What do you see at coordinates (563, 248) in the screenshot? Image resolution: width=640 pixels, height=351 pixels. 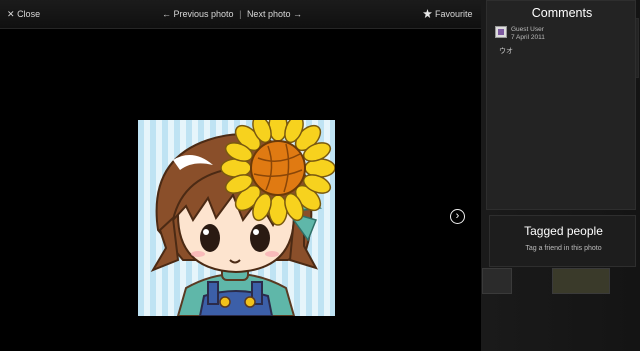 I see `tag-friend-link: Tag a friend in this photo` at bounding box center [563, 248].